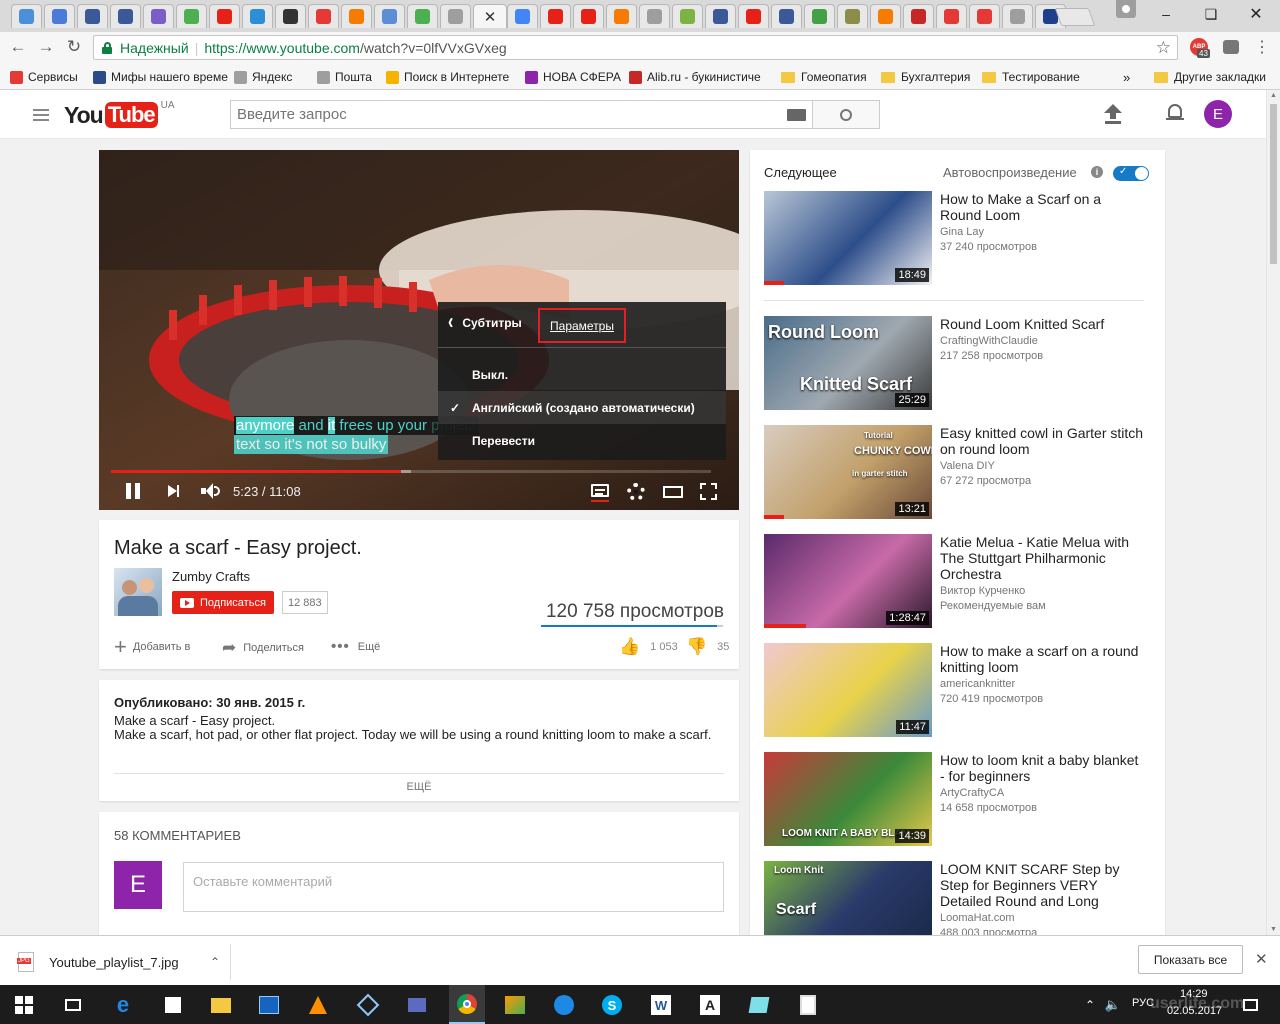  What do you see at coordinates (74, 47) in the screenshot?
I see `reload-icon: ↻` at bounding box center [74, 47].